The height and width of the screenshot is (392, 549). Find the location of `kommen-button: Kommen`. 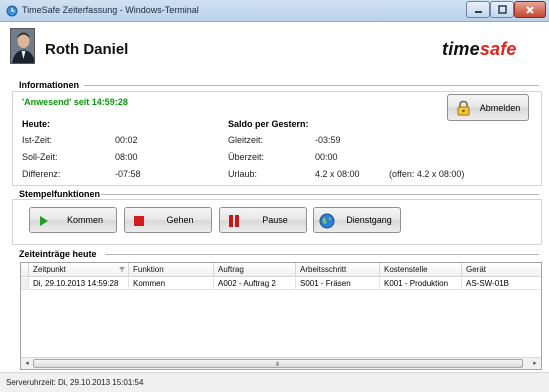

kommen-button: Kommen is located at coordinates (73, 220).